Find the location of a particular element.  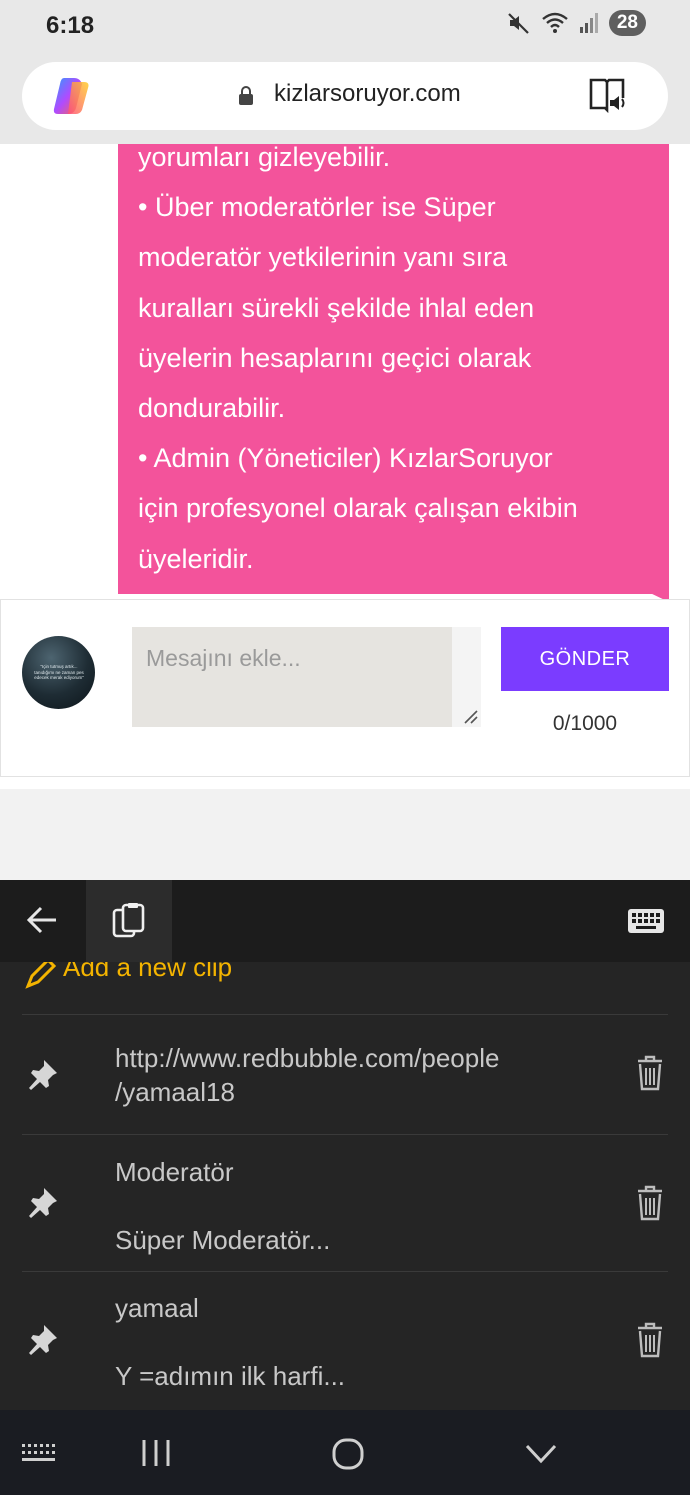

bubble-line: üyelerin hesaplarını geçici olarak is located at coordinates (335, 357).